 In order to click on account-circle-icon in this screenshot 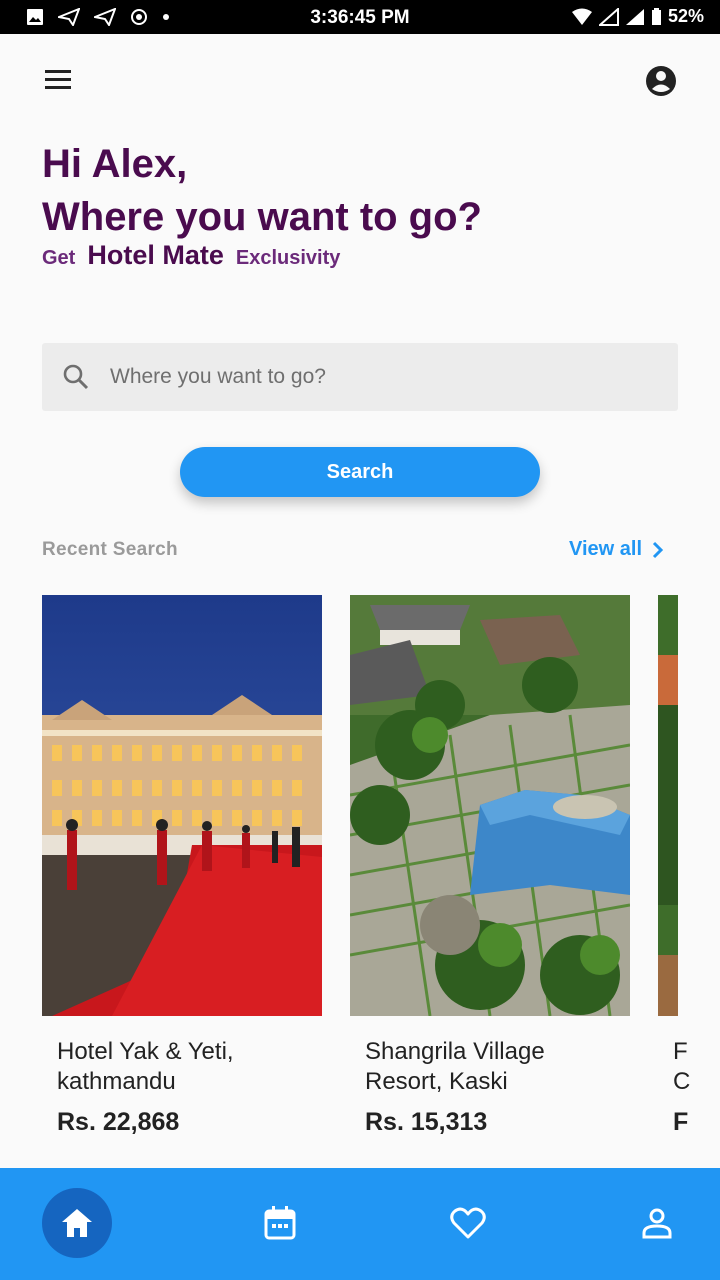, I will do `click(661, 81)`.